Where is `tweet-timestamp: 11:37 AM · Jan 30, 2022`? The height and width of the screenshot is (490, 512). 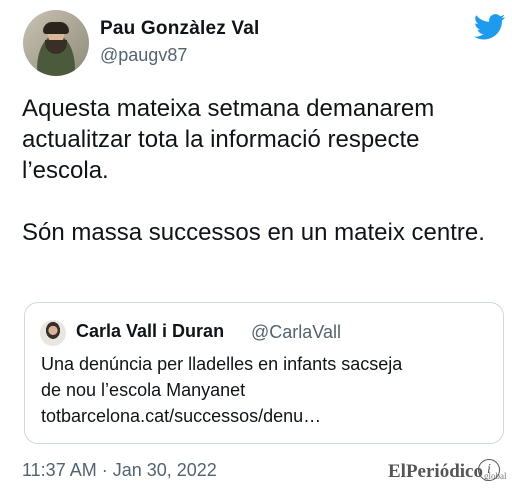
tweet-timestamp: 11:37 AM · Jan 30, 2022 is located at coordinates (119, 470).